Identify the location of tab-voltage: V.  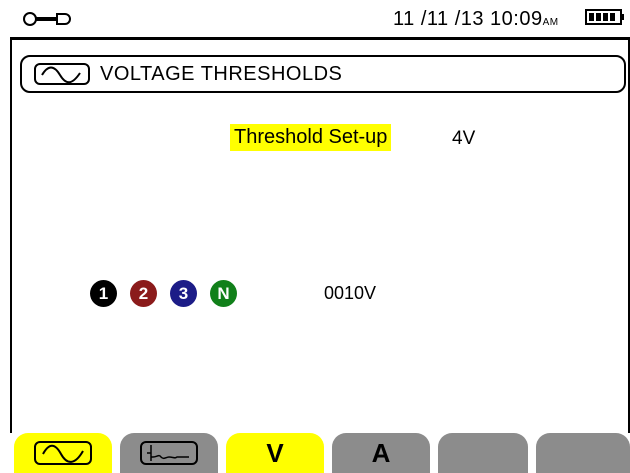
(275, 453).